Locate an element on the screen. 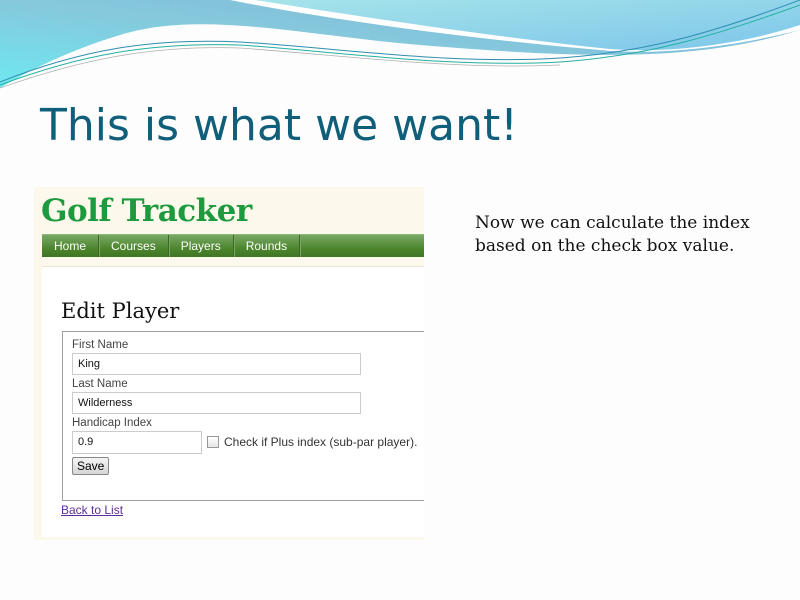 The height and width of the screenshot is (600, 800). app-logo: Golf Tracker is located at coordinates (146, 211).